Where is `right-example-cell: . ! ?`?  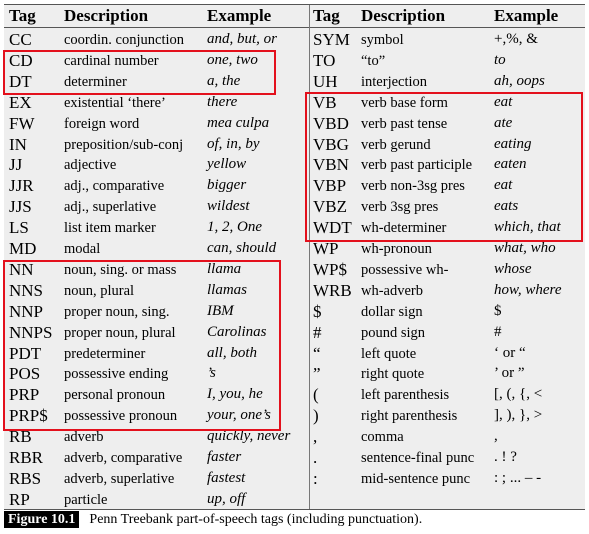 right-example-cell: . ! ? is located at coordinates (505, 457).